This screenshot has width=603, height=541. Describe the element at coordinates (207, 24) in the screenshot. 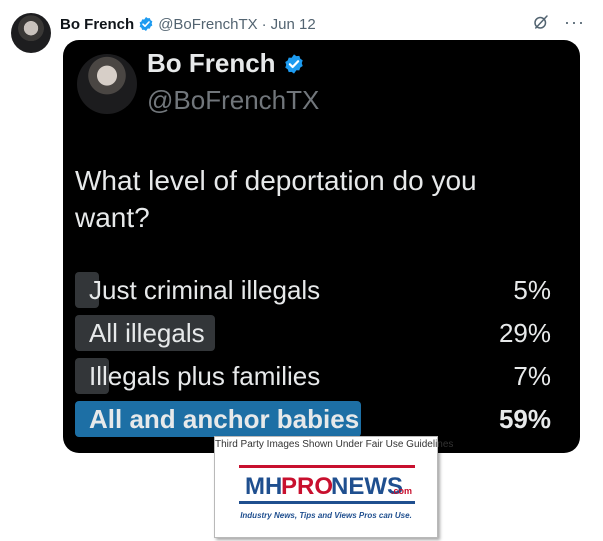

I see `author-handle: @BoFrenchTX` at that location.